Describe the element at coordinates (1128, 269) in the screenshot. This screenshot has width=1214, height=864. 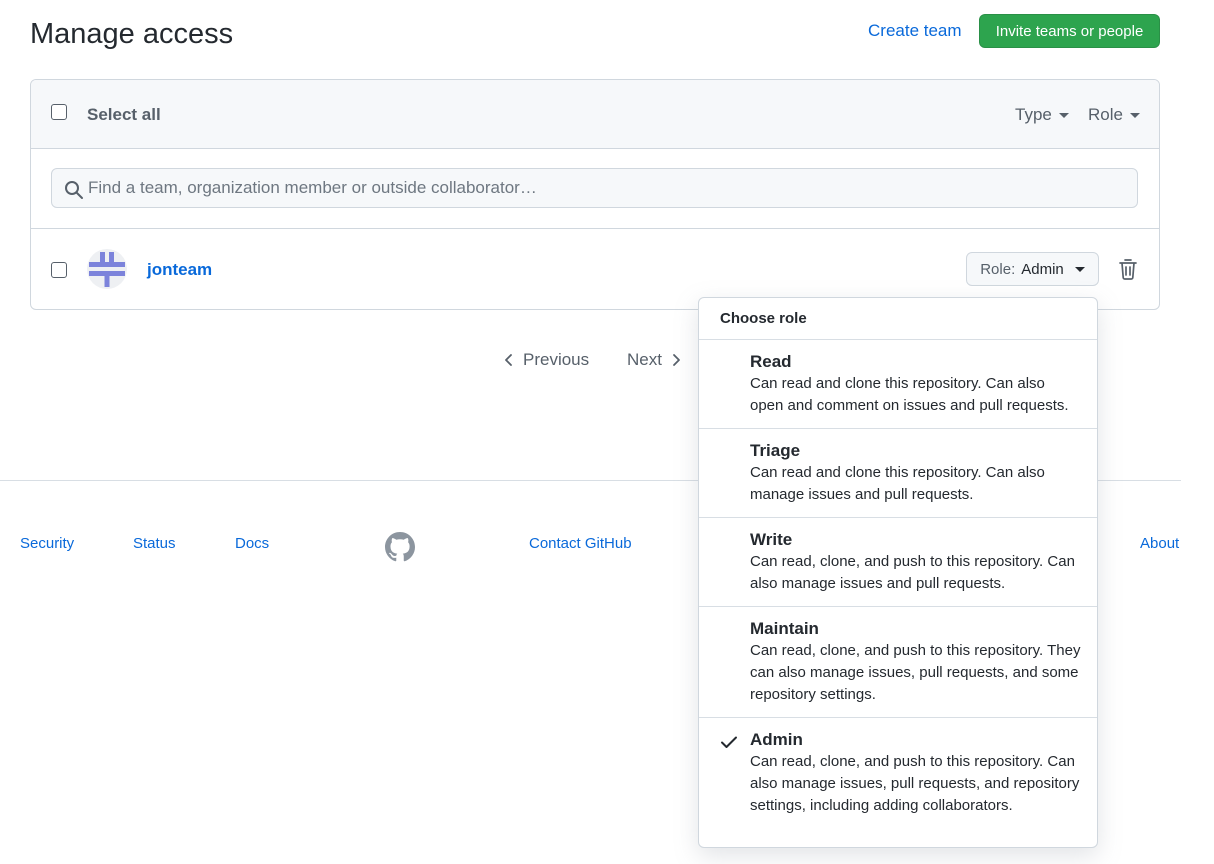
I see `trash-icon` at that location.